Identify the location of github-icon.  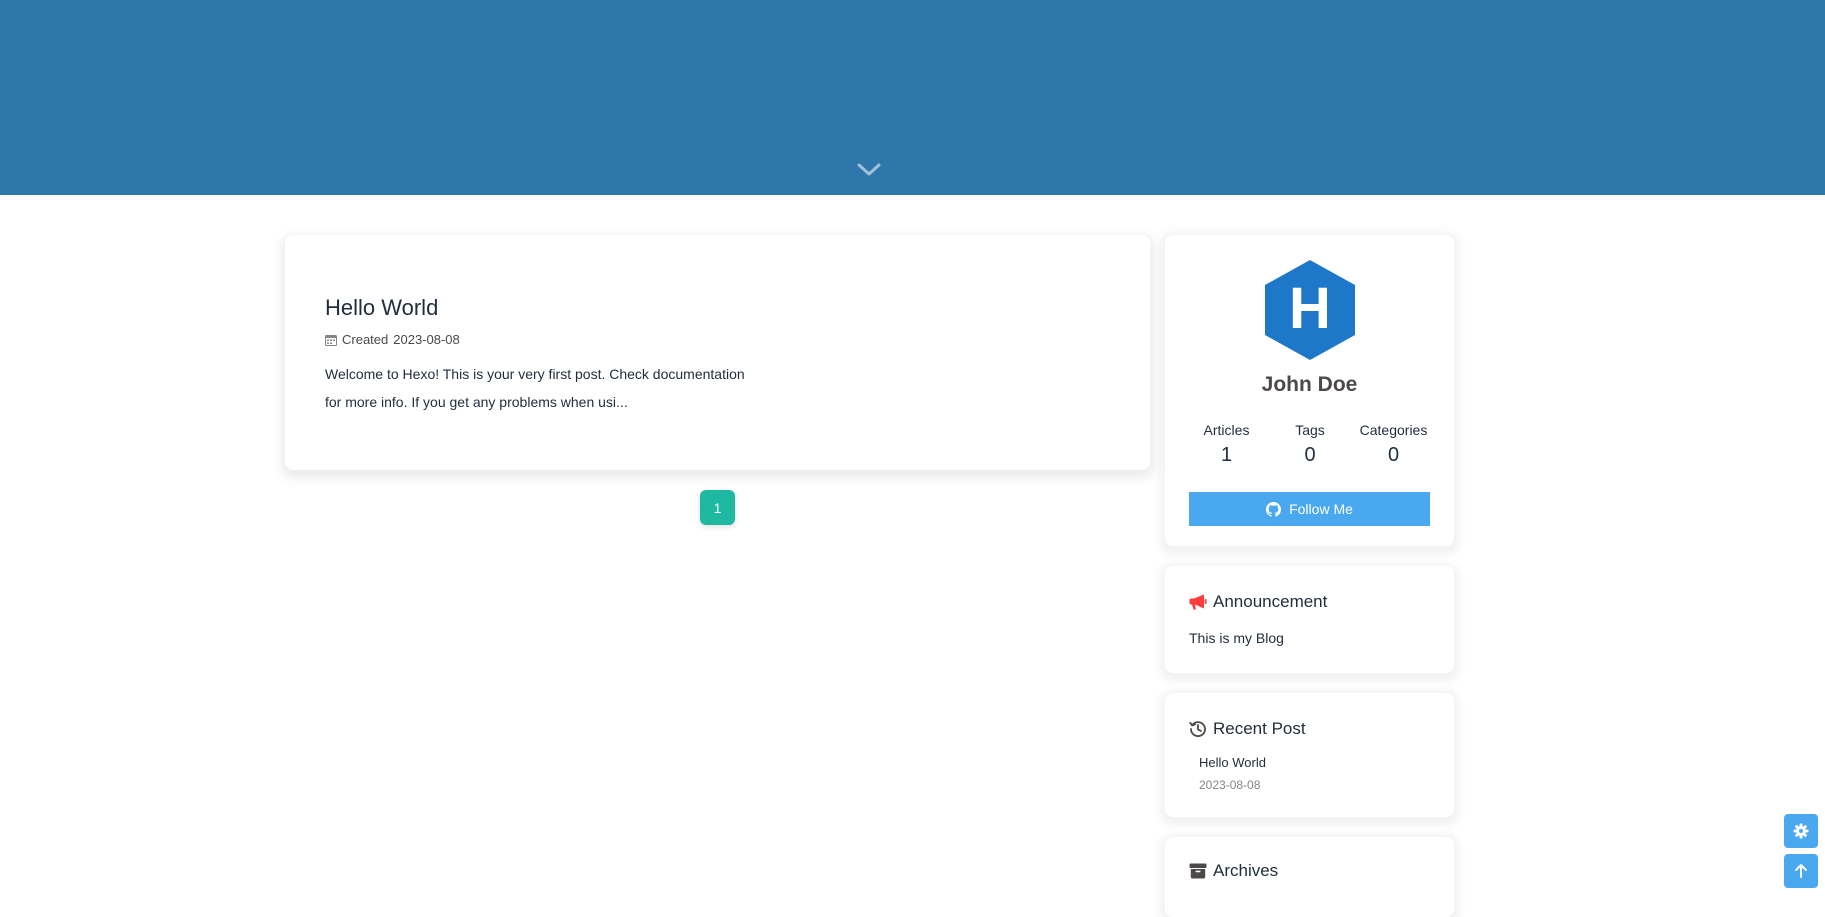
(1274, 509).